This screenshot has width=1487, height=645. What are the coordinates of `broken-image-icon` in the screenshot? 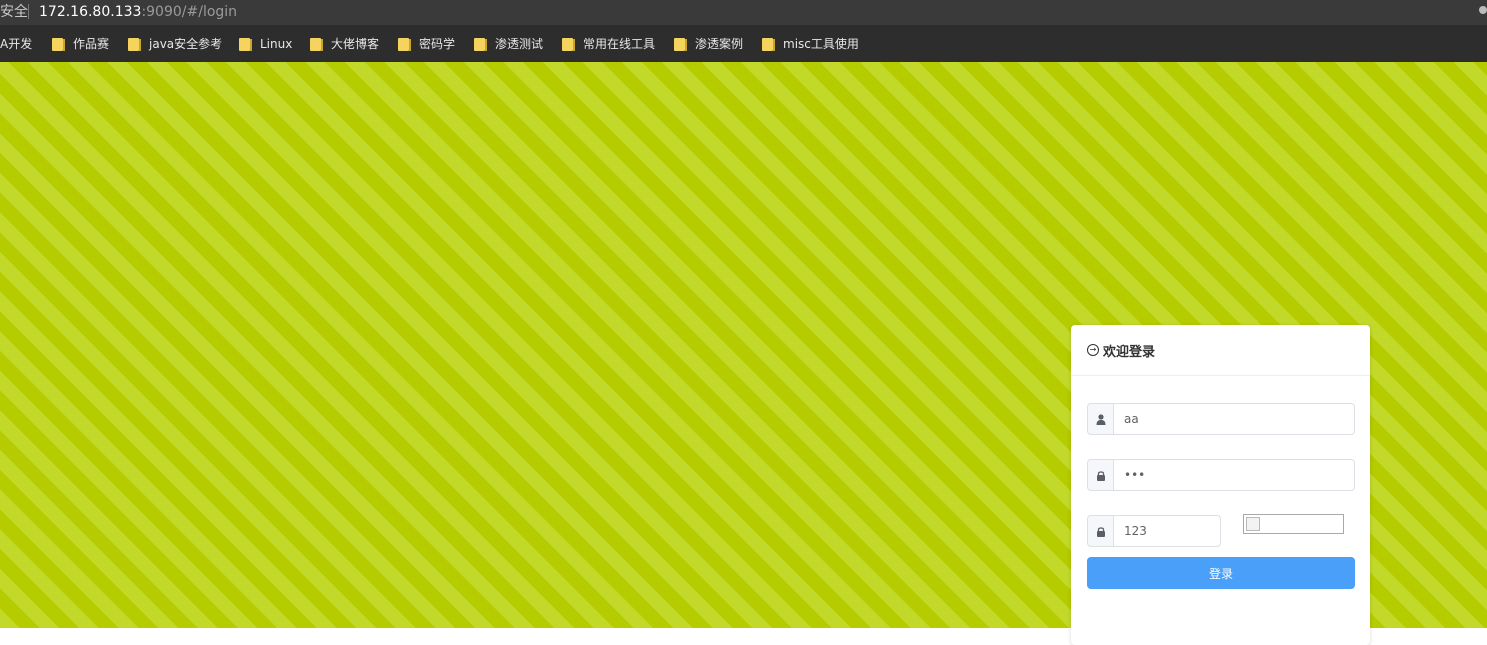 It's located at (1253, 524).